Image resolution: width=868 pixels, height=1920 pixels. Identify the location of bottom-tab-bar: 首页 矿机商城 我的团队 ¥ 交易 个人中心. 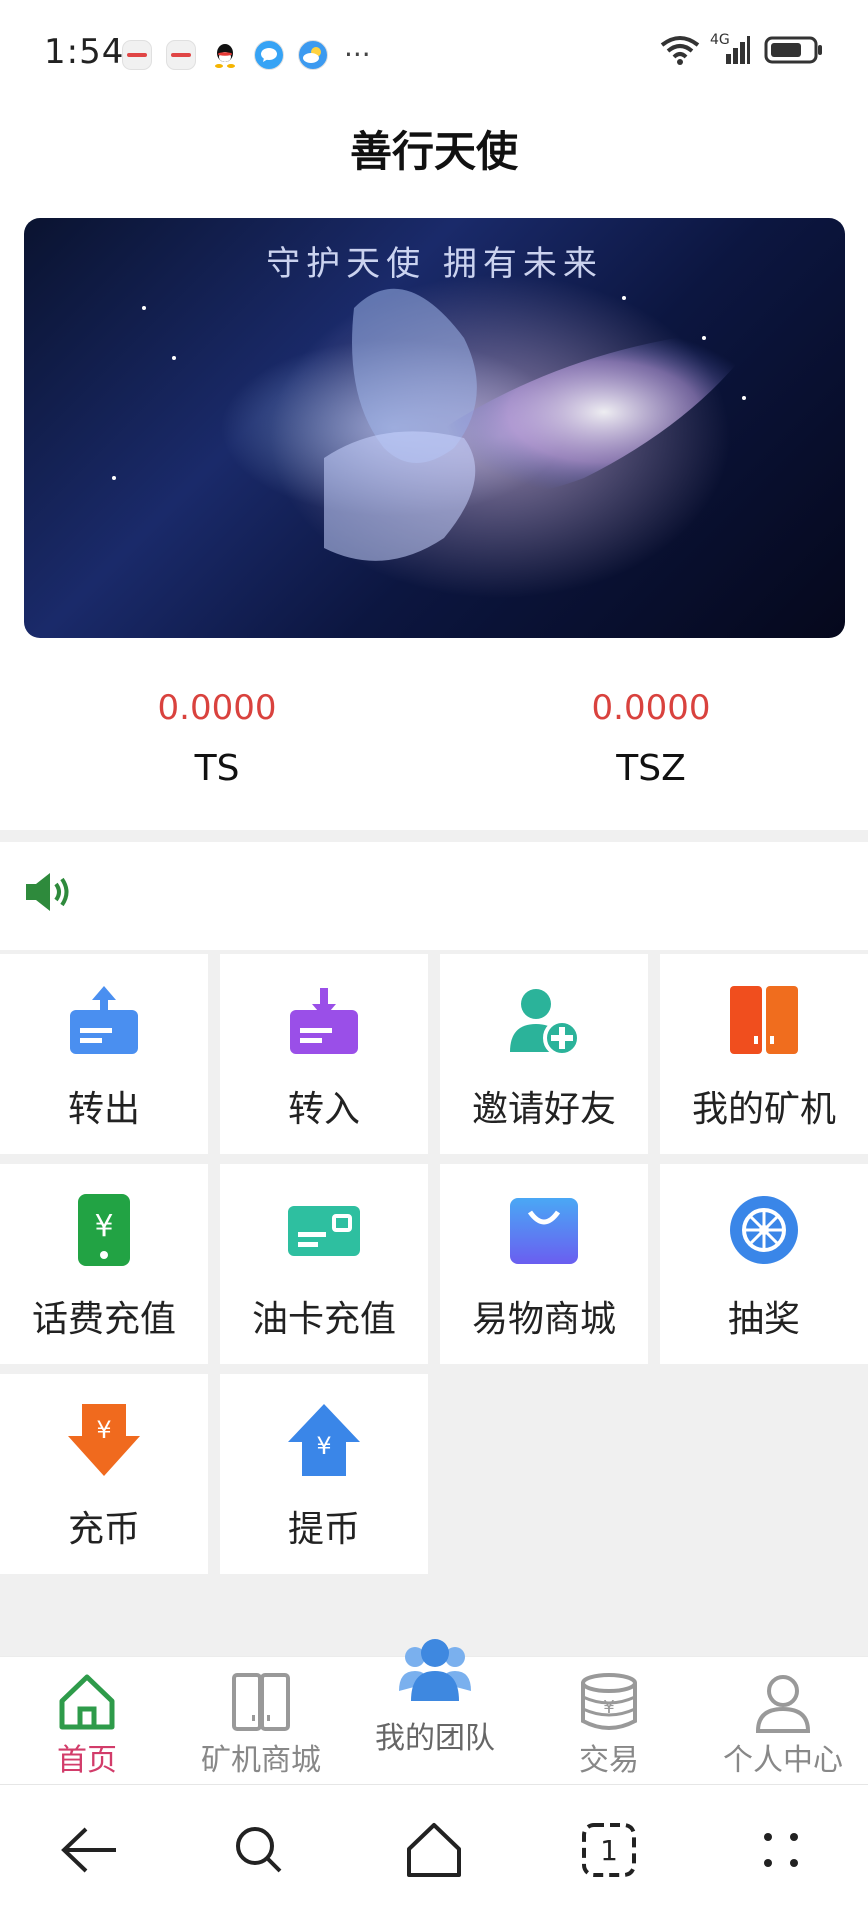
(434, 1712).